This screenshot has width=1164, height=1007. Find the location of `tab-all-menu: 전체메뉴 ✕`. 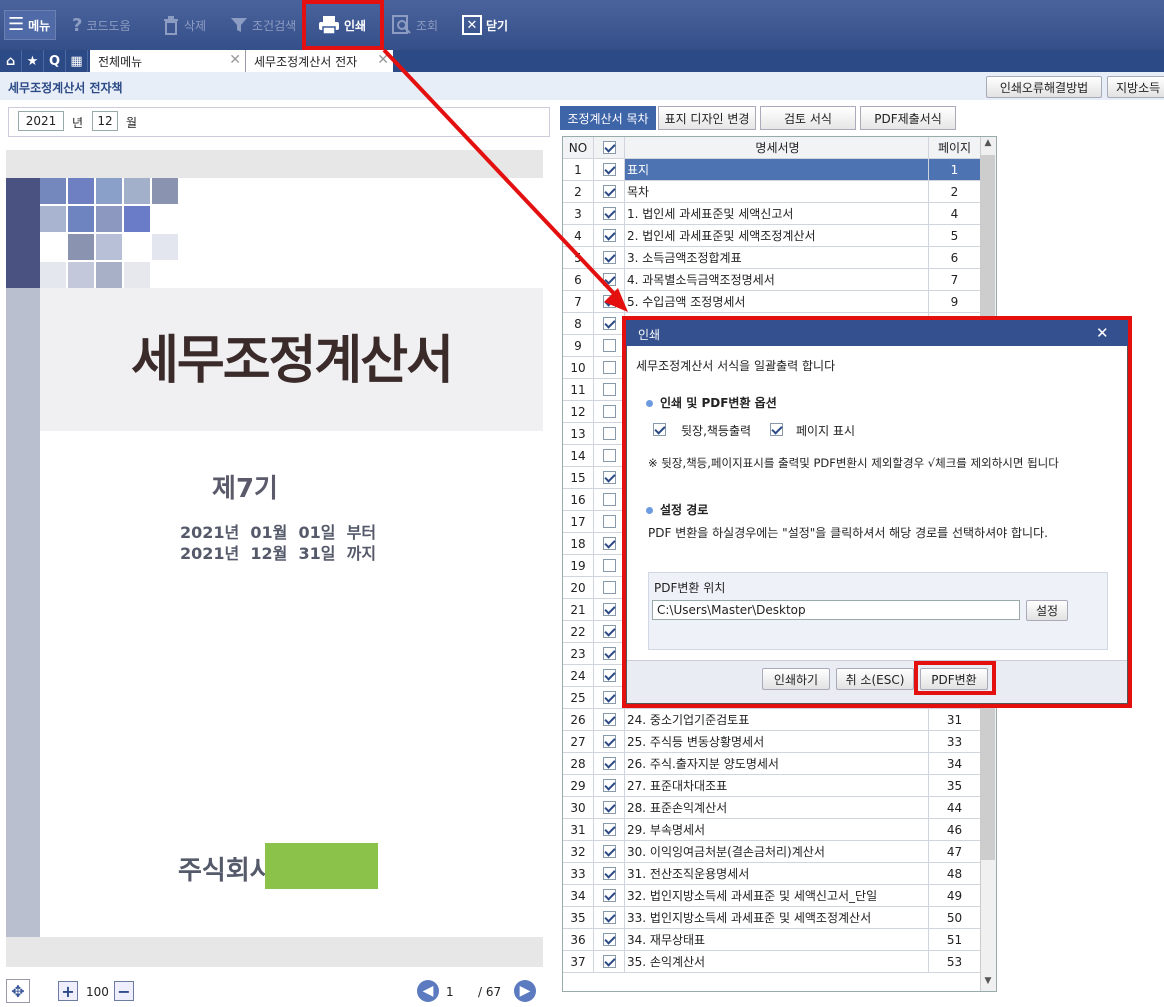

tab-all-menu: 전체메뉴 ✕ is located at coordinates (167, 61).